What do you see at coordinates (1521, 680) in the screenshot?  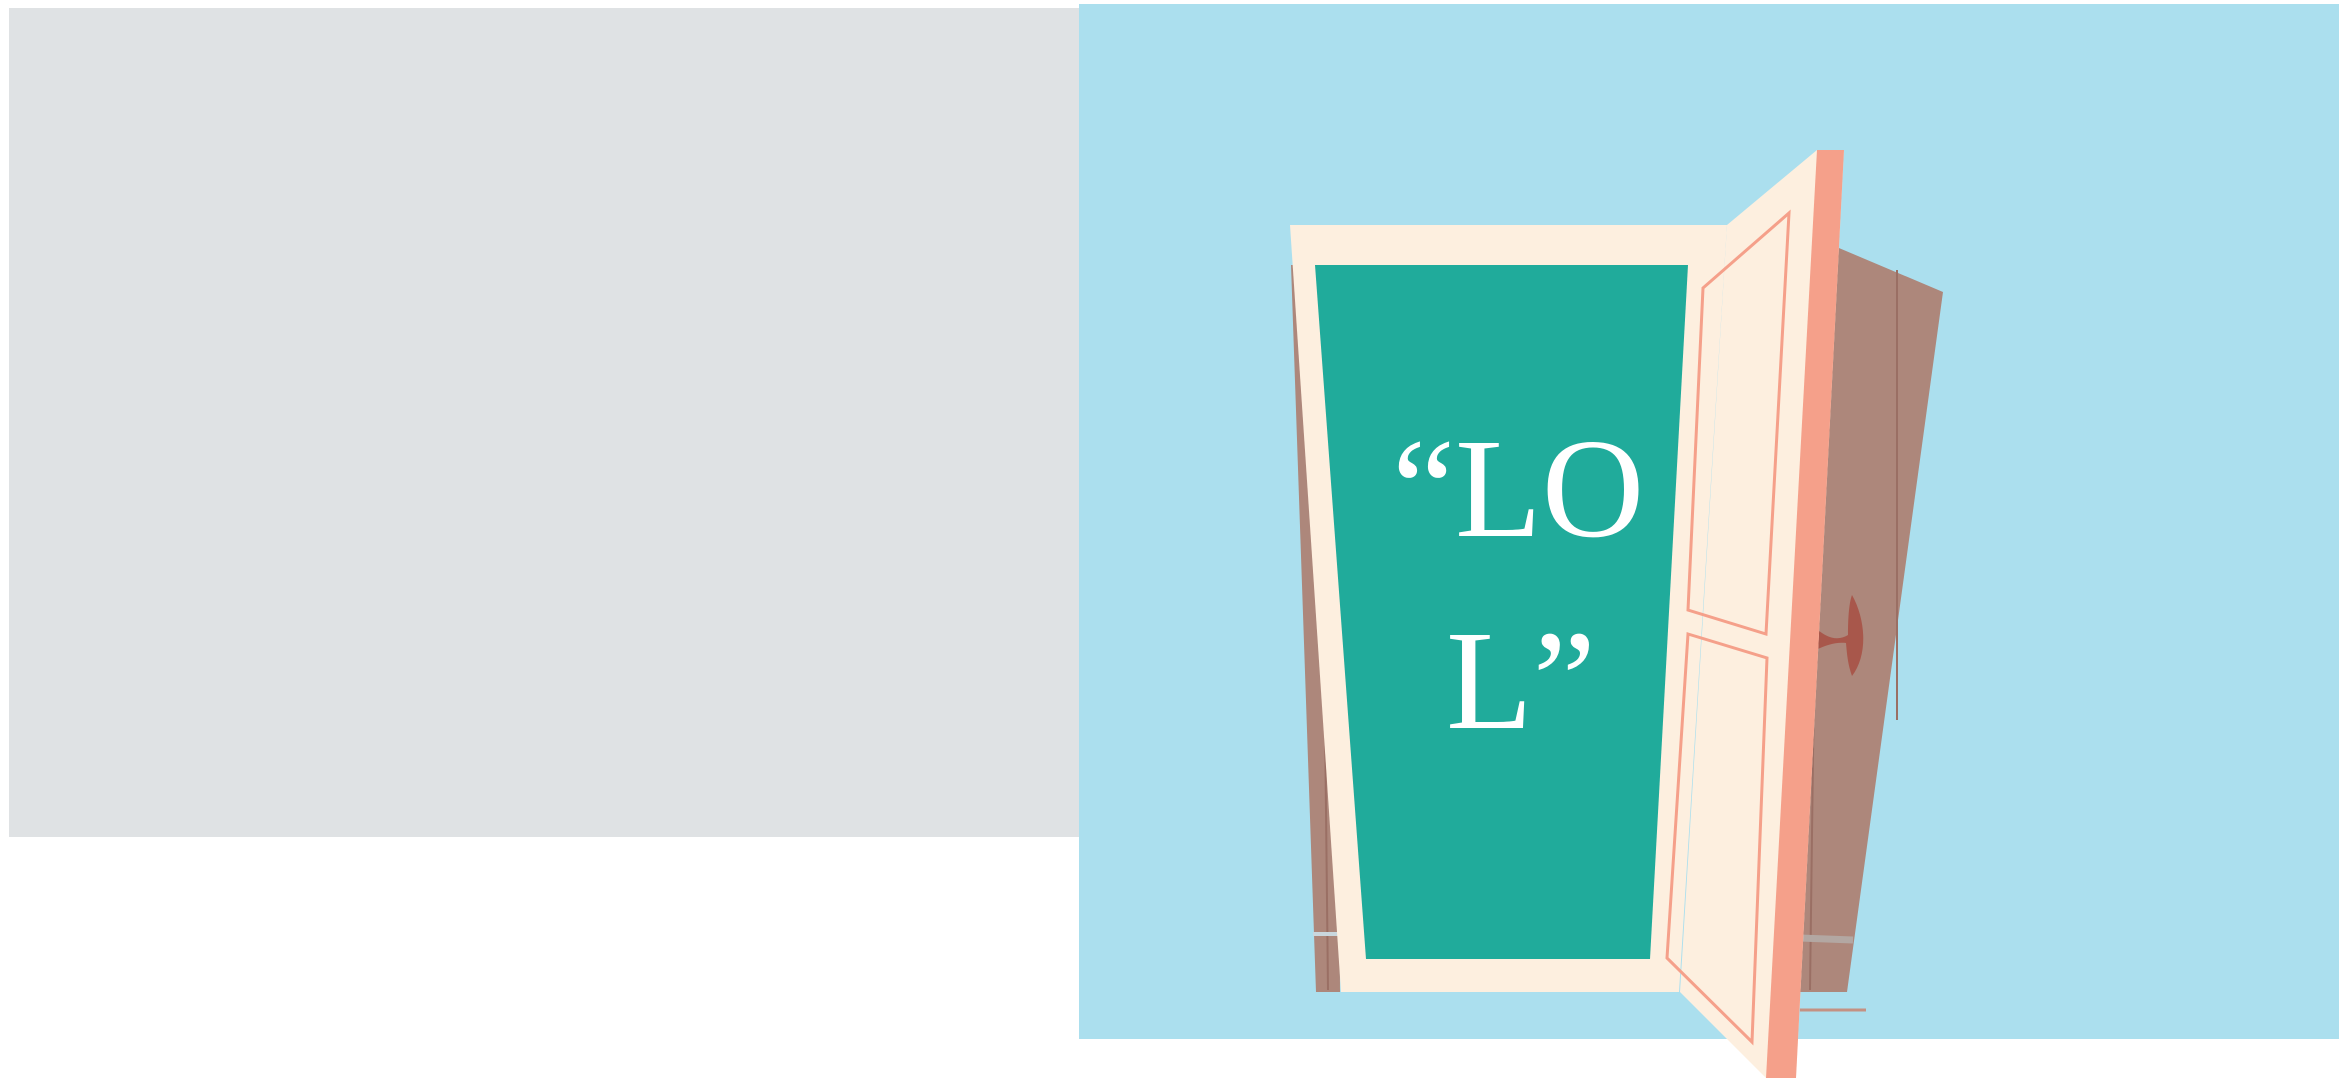 I see `door-sign-line-2: L”` at bounding box center [1521, 680].